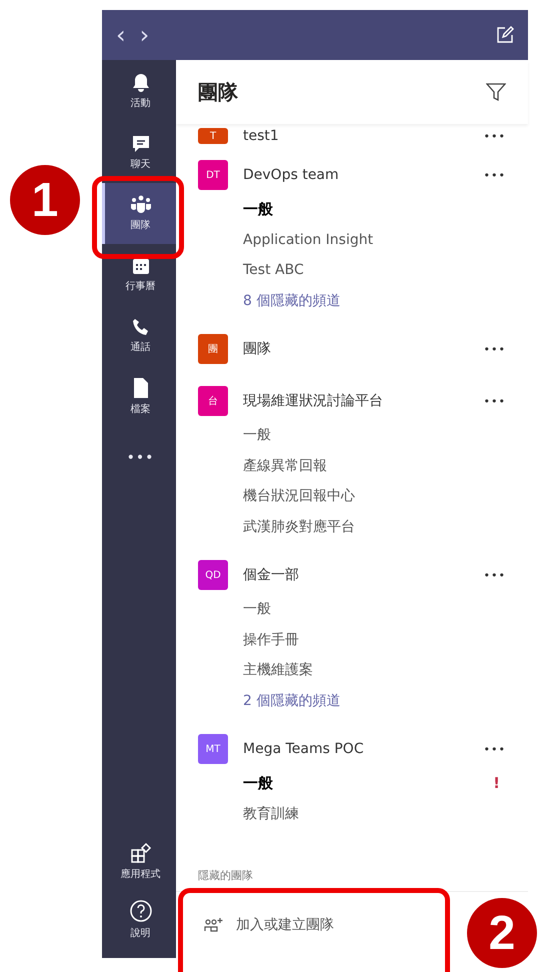 The height and width of the screenshot is (972, 538). I want to click on team-name: Mega Teams POC, so click(363, 749).